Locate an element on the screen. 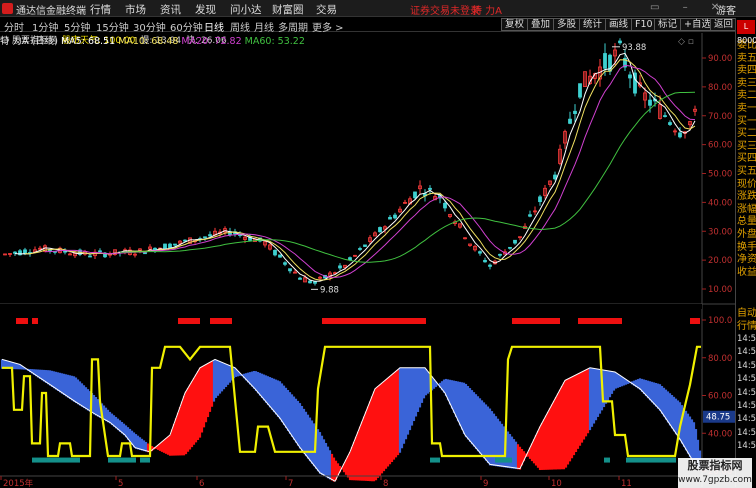  period-60min: 60分钟 is located at coordinates (186, 26).